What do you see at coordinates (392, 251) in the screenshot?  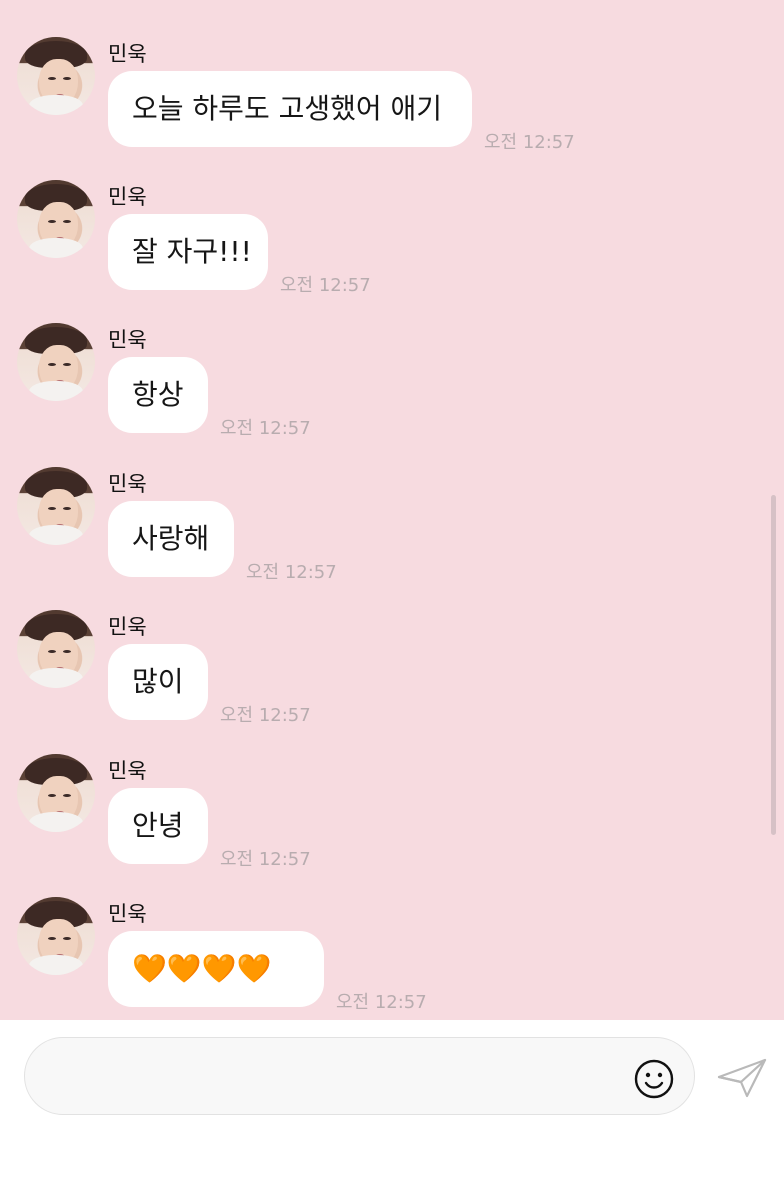 I see `message-row: 민욱 잘 자구!!! 오전 12:57` at bounding box center [392, 251].